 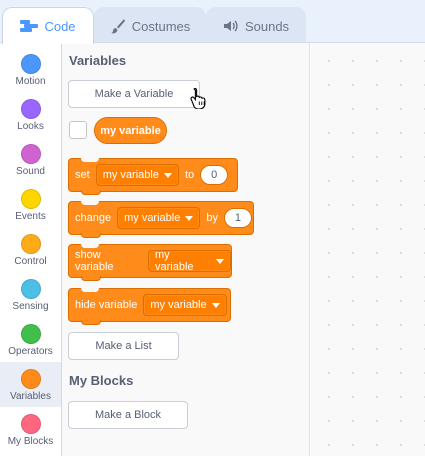 I want to click on make-block-button: Make a Block, so click(x=128, y=415).